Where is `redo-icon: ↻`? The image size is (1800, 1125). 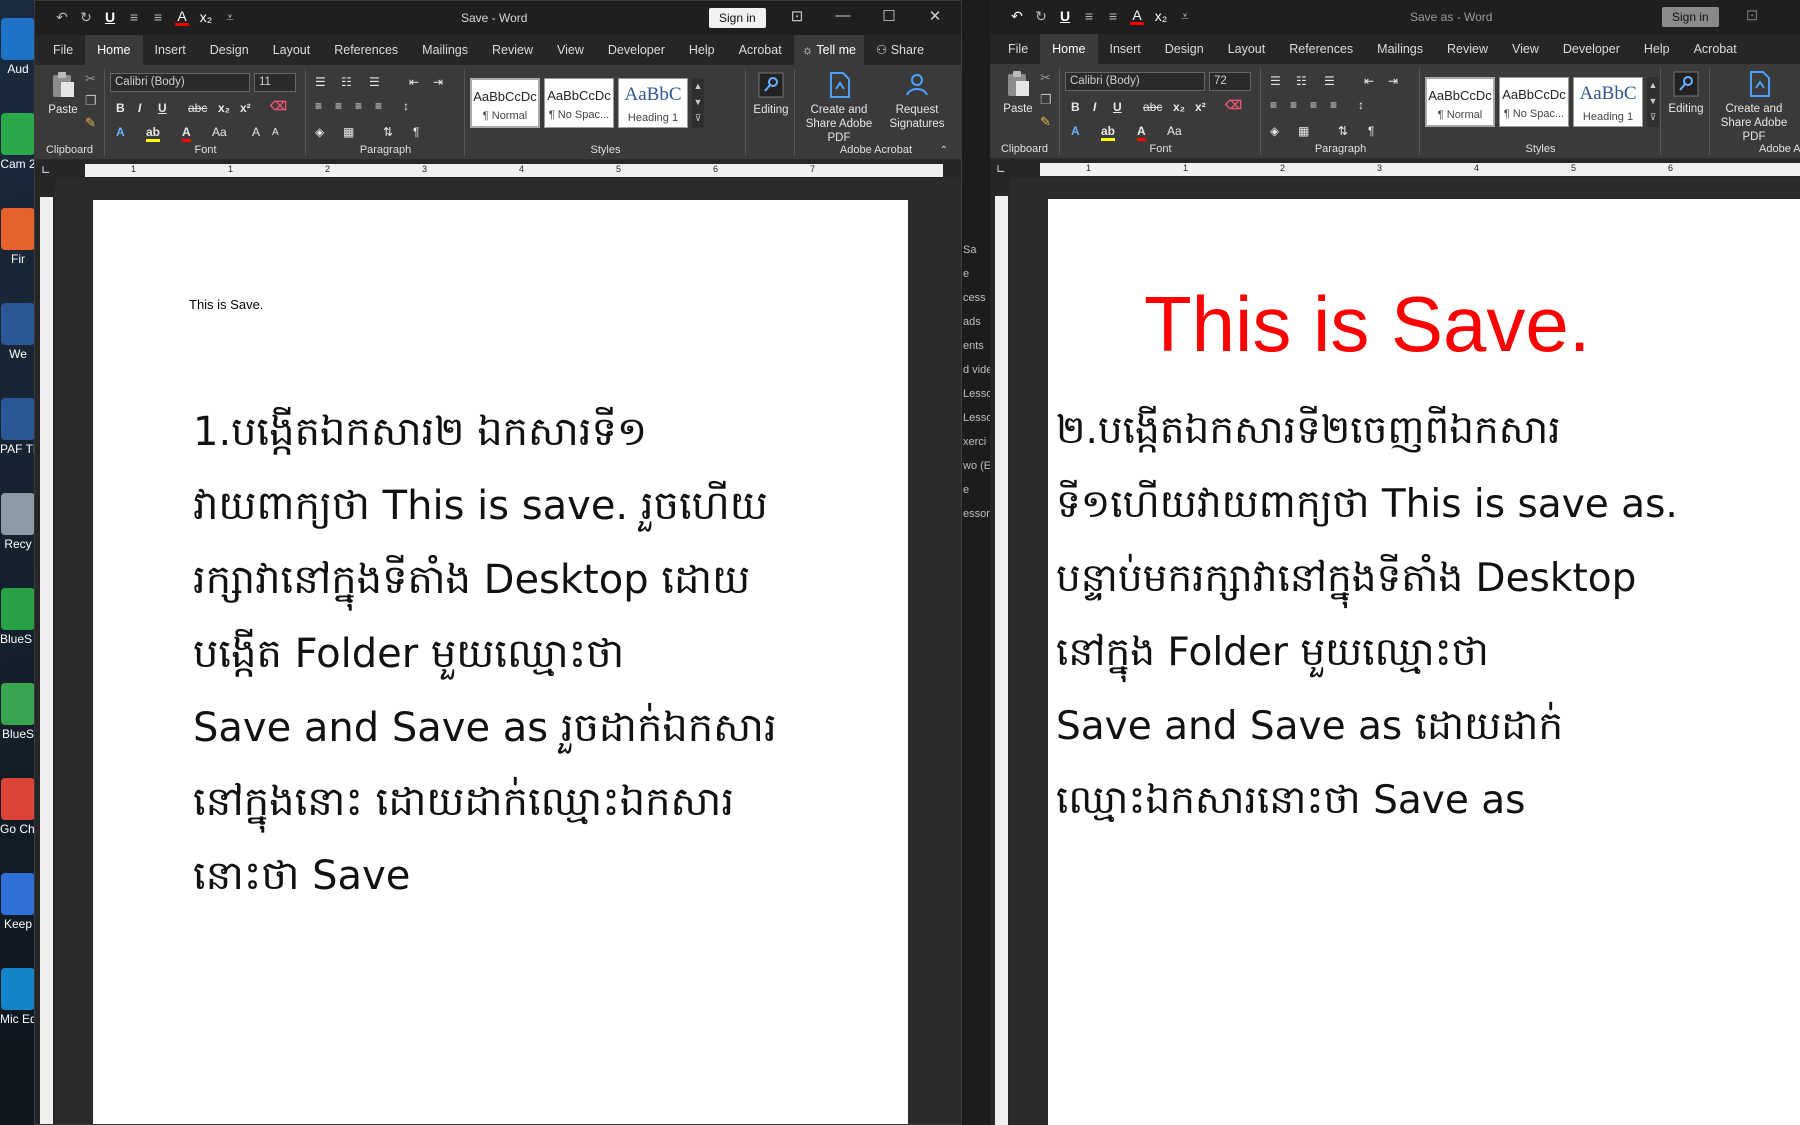
redo-icon: ↻ is located at coordinates (86, 17).